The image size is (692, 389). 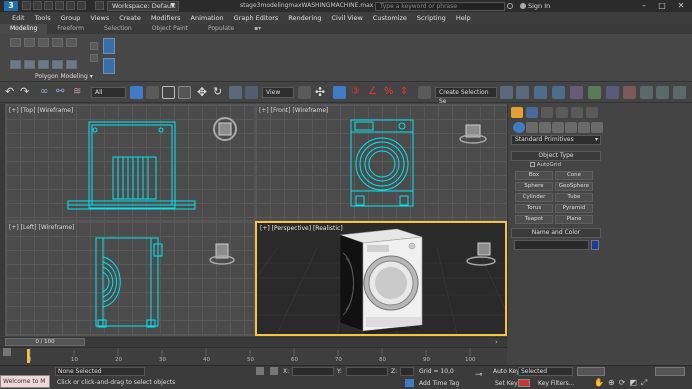 I want to click on menu-tools: Tools, so click(x=43, y=18).